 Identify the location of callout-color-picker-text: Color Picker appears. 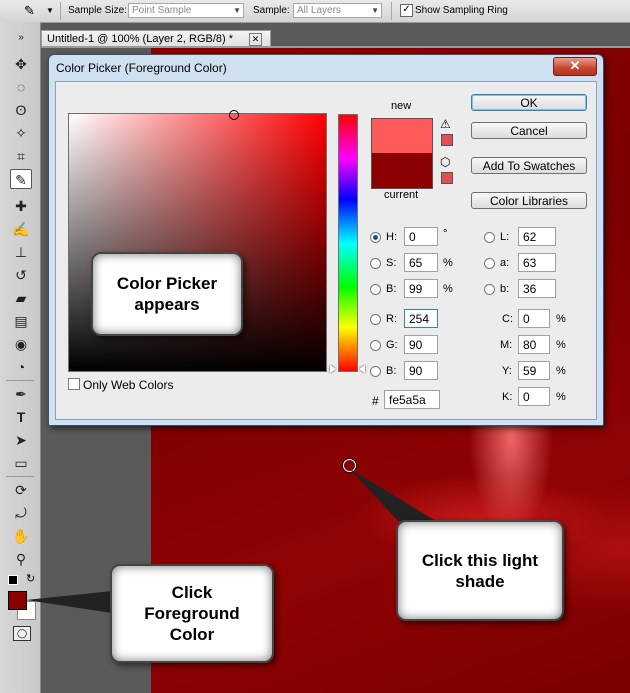
(167, 294).